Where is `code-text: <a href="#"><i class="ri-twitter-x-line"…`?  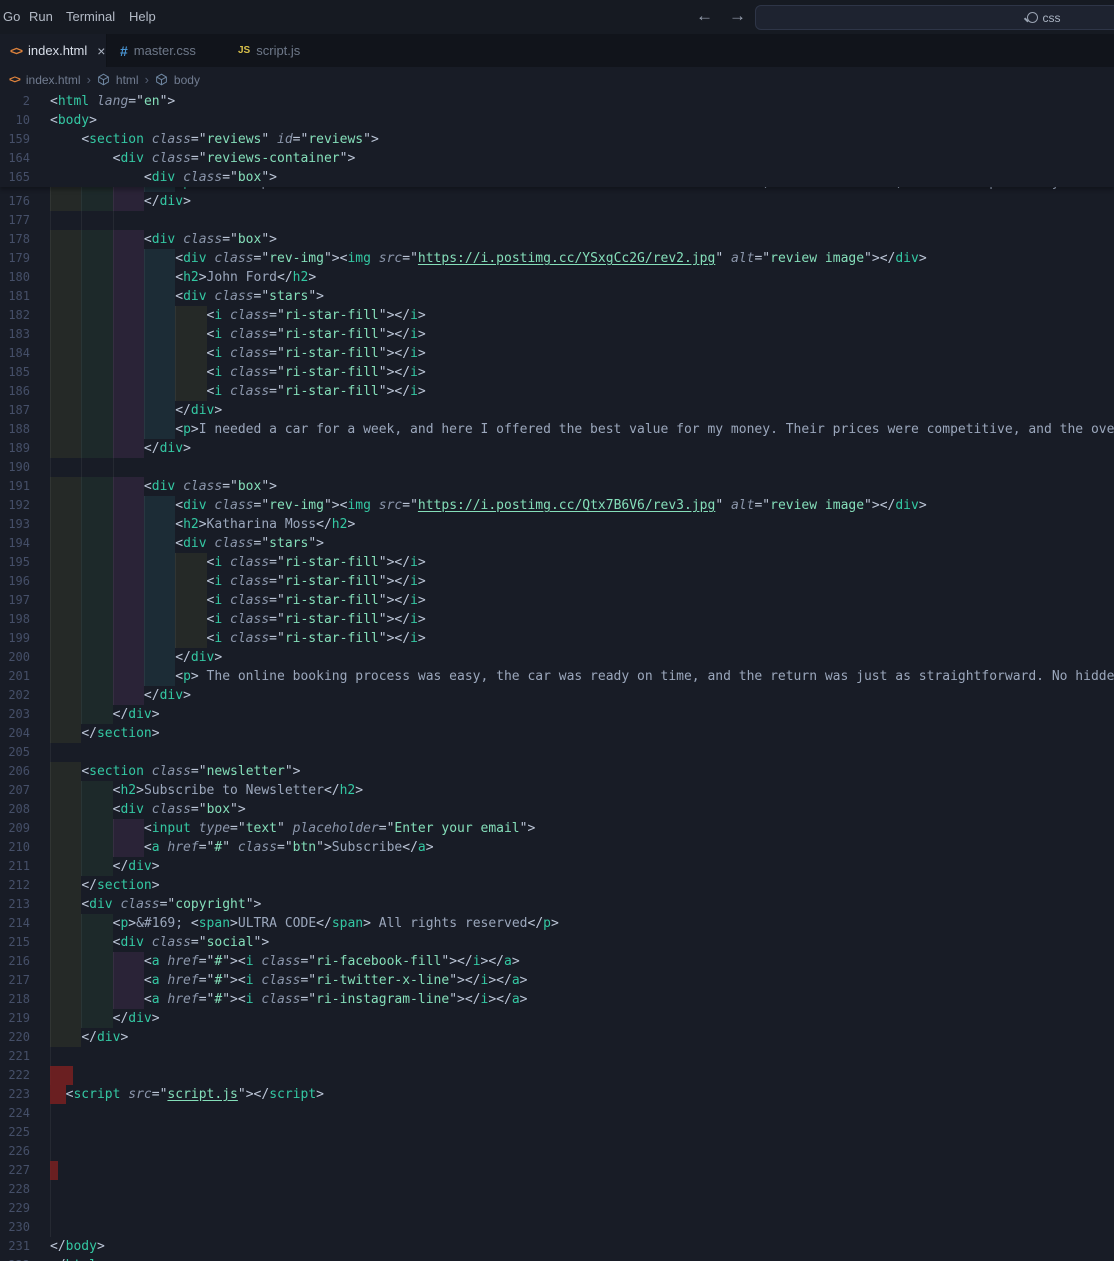 code-text: <a href="#"><i class="ri-twitter-x-line"… is located at coordinates (335, 980).